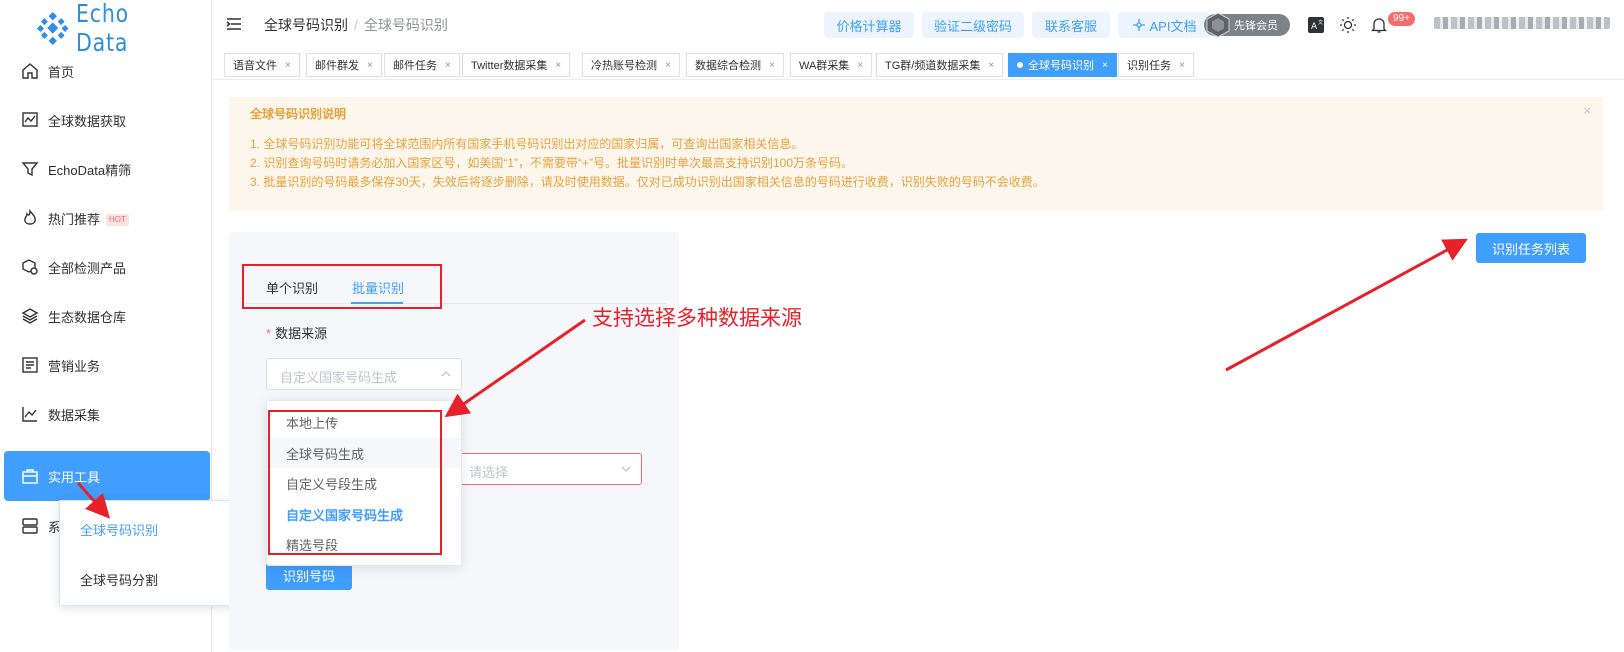 This screenshot has width=1624, height=652. I want to click on member-badge: 先锋会员, so click(1247, 25).